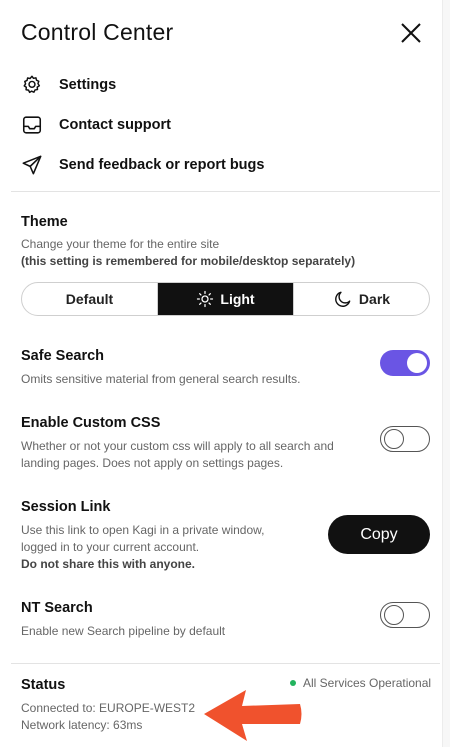 The image size is (450, 747). What do you see at coordinates (405, 615) in the screenshot?
I see `nt-search-toggle` at bounding box center [405, 615].